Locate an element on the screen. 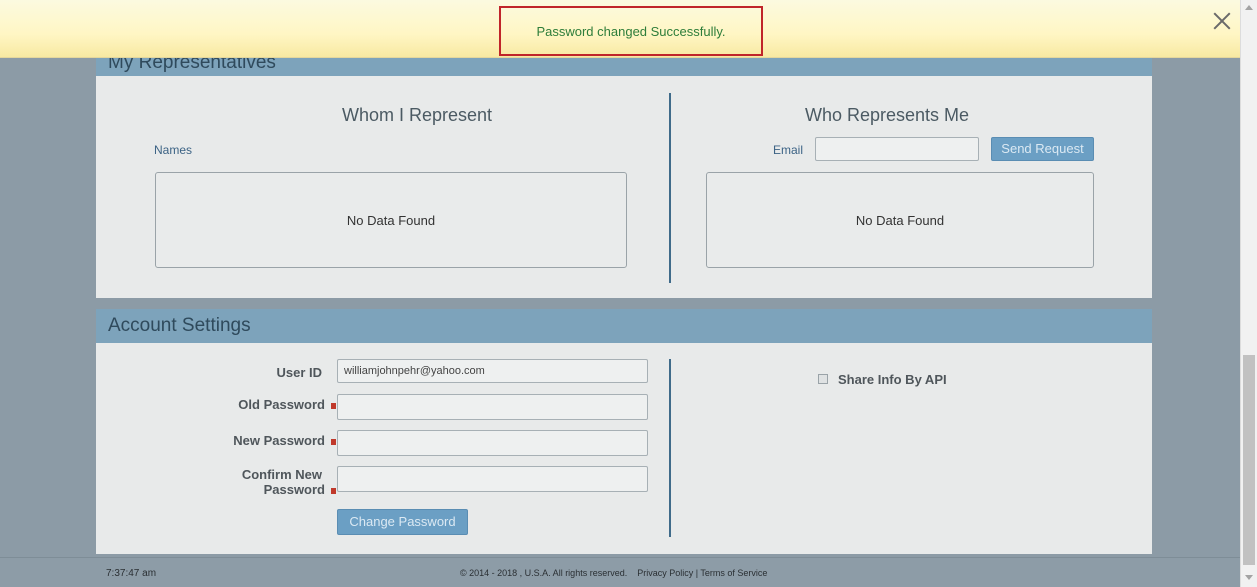  who-represents-me-list: No Data Found is located at coordinates (900, 220).